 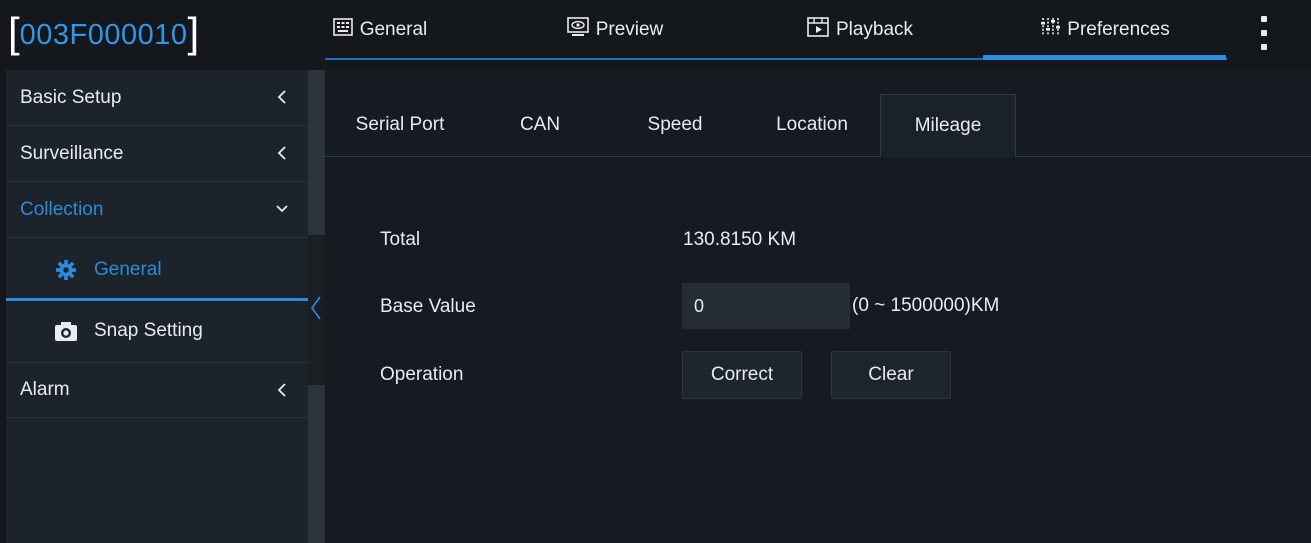 What do you see at coordinates (193, 32) in the screenshot?
I see `device-id-bracket-close: ]` at bounding box center [193, 32].